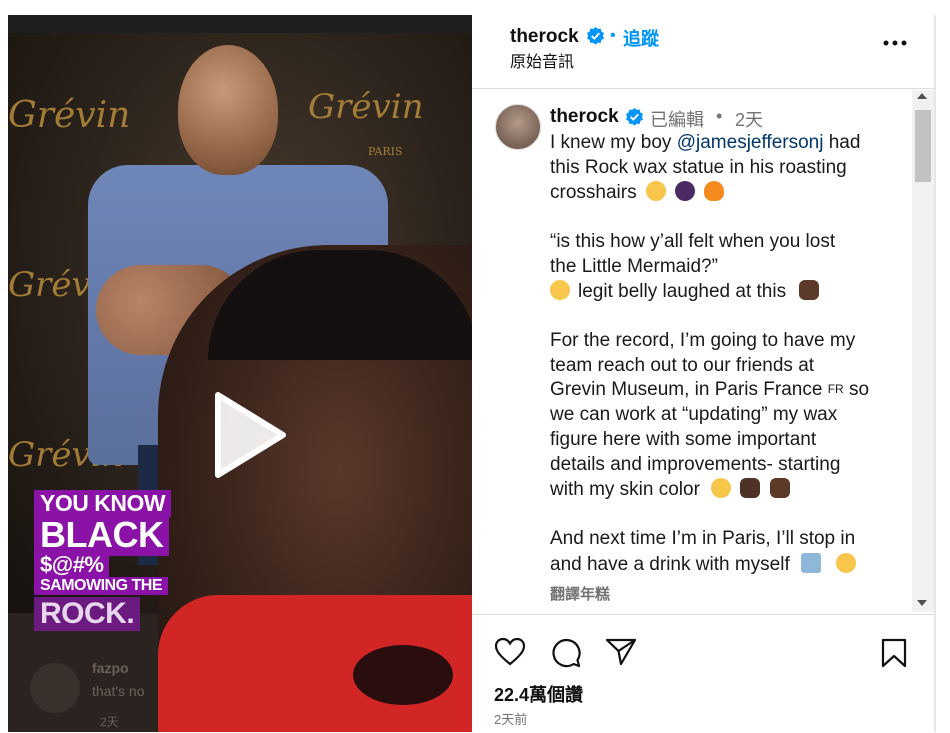  Describe the element at coordinates (922, 603) in the screenshot. I see `scroll-down-icon` at that location.